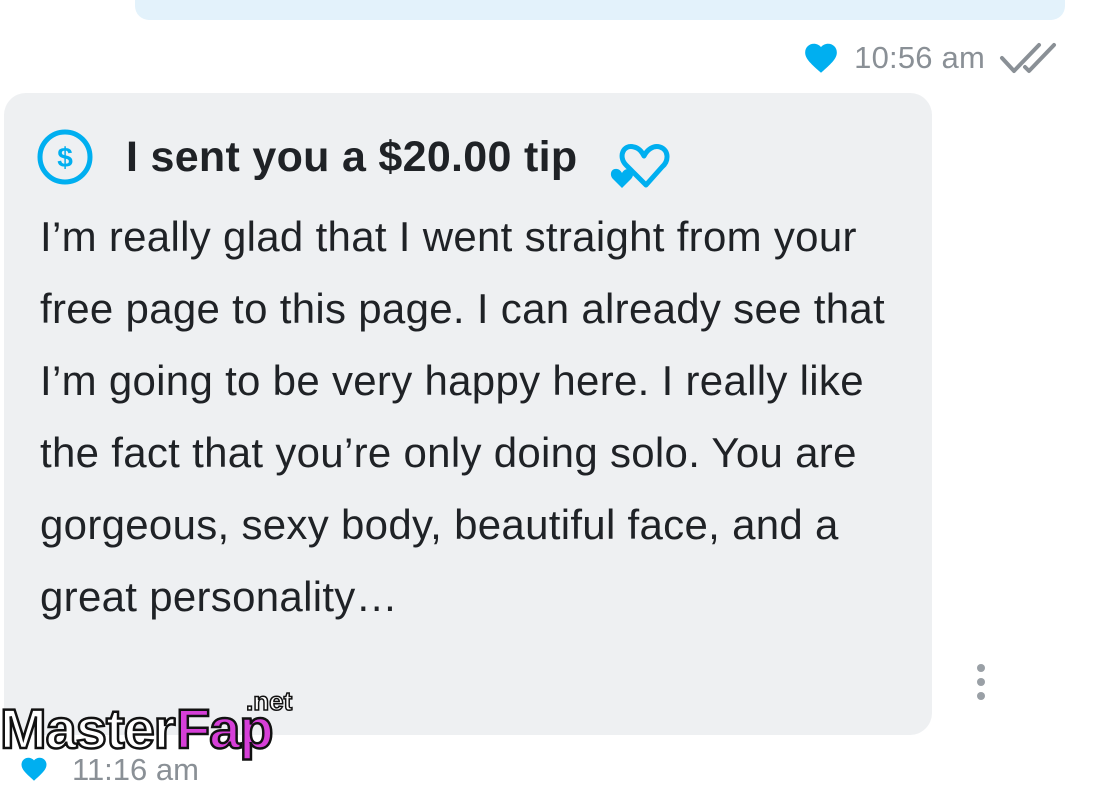 Image resolution: width=1113 pixels, height=788 pixels. I want to click on svg-text: Master, so click(87, 728).